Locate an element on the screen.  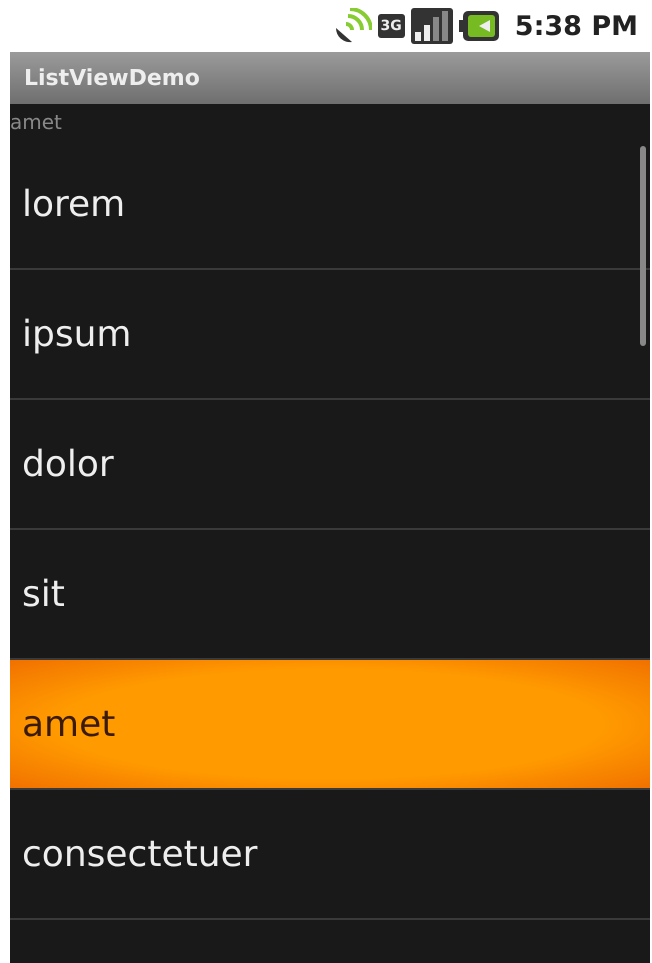
list-item: amet is located at coordinates (330, 724).